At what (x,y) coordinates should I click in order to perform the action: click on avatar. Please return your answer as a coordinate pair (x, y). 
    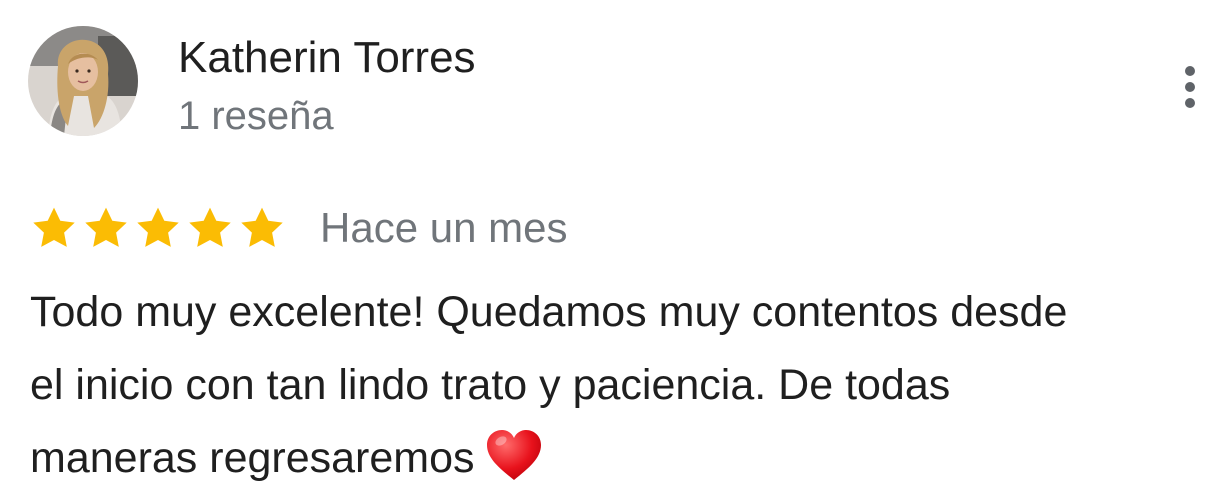
    Looking at the image, I should click on (83, 81).